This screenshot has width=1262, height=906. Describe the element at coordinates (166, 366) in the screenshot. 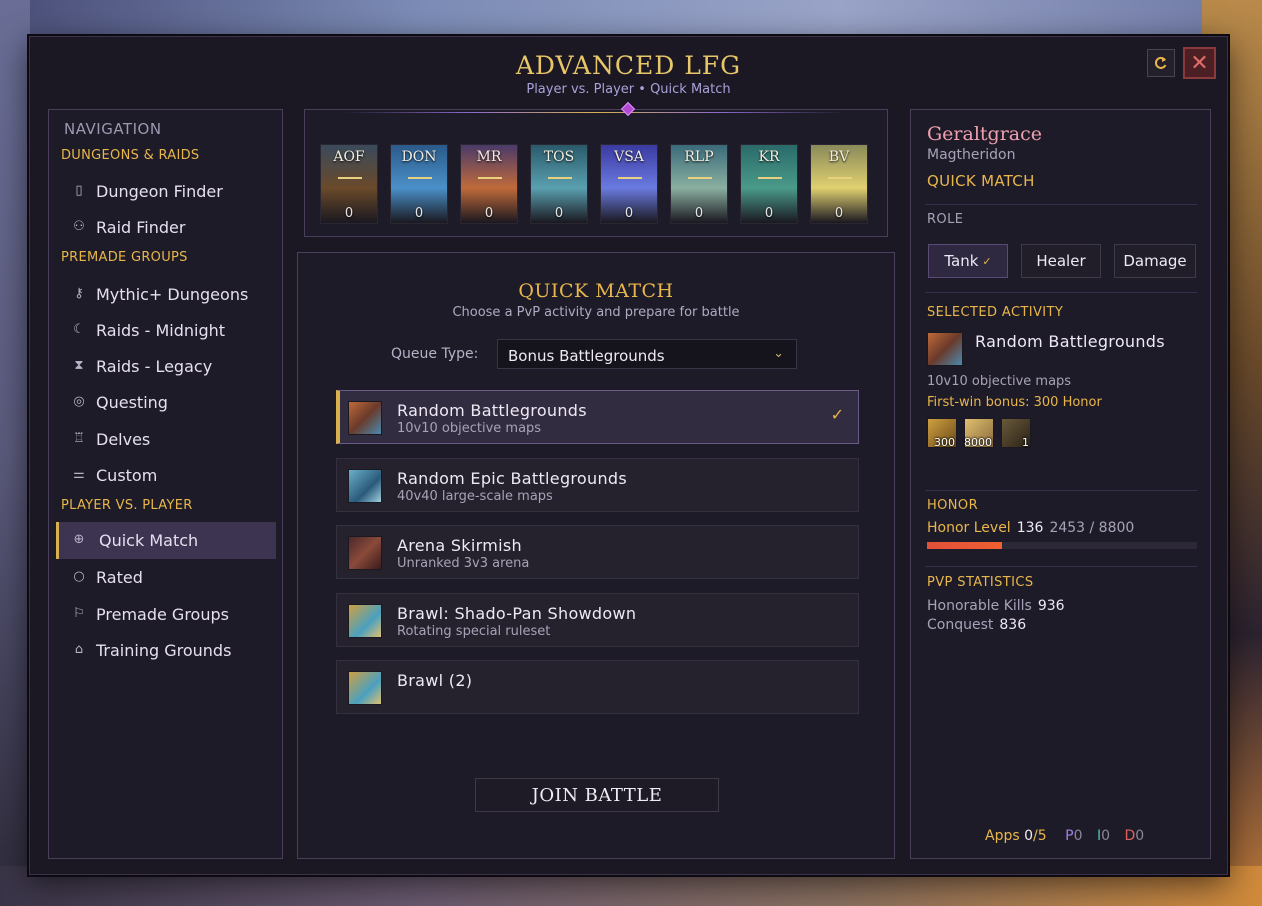

I see `nav-item-raids-legacy: ⧗ Raids - Legacy` at that location.